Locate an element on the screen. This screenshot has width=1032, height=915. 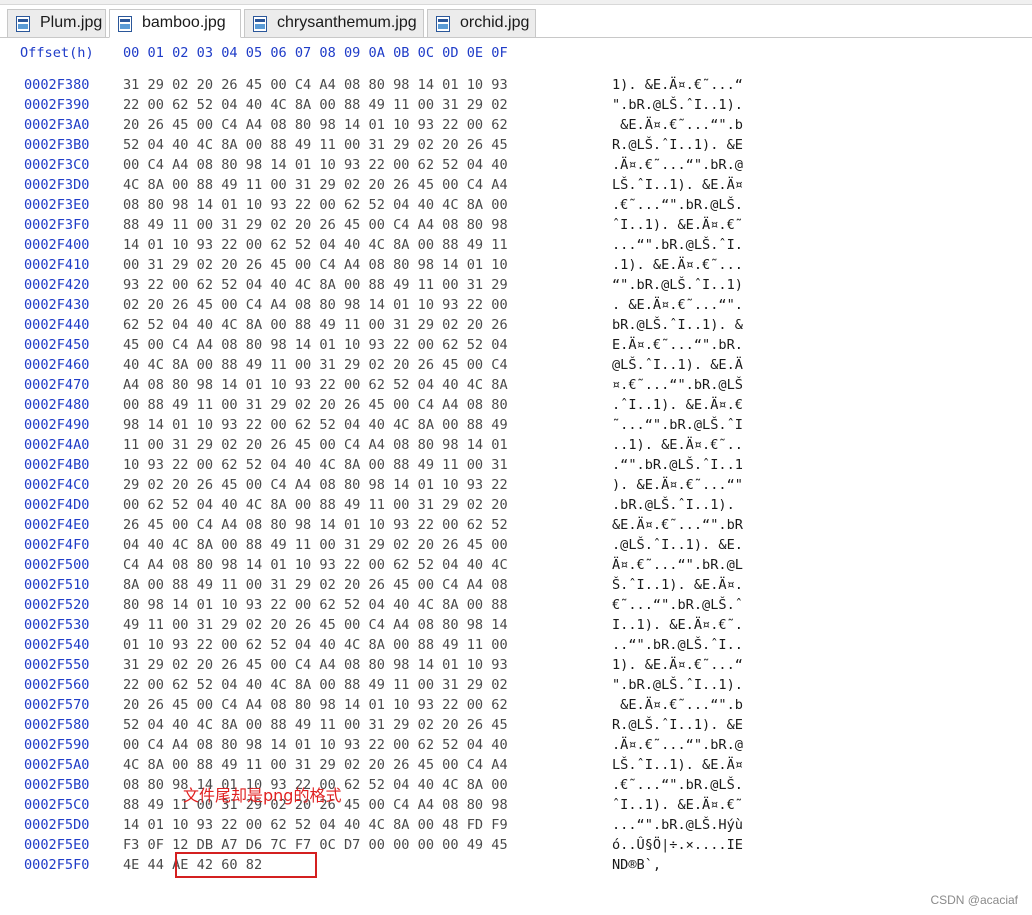
tab-orchid: orchid.jpg is located at coordinates (481, 23).